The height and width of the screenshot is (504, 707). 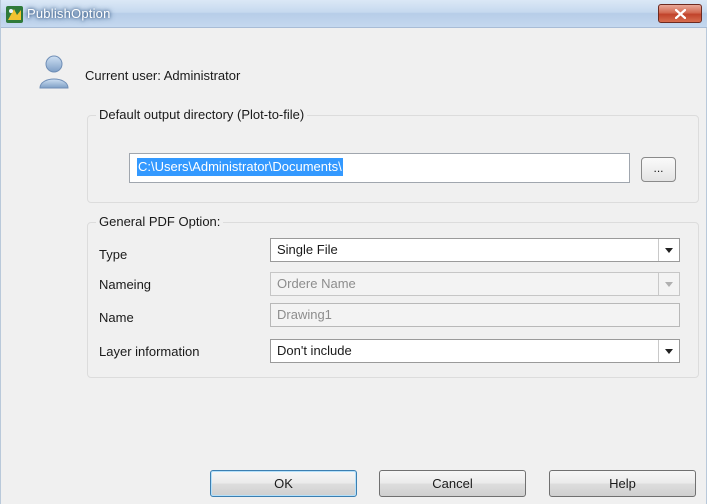 I want to click on close-icon, so click(x=680, y=13).